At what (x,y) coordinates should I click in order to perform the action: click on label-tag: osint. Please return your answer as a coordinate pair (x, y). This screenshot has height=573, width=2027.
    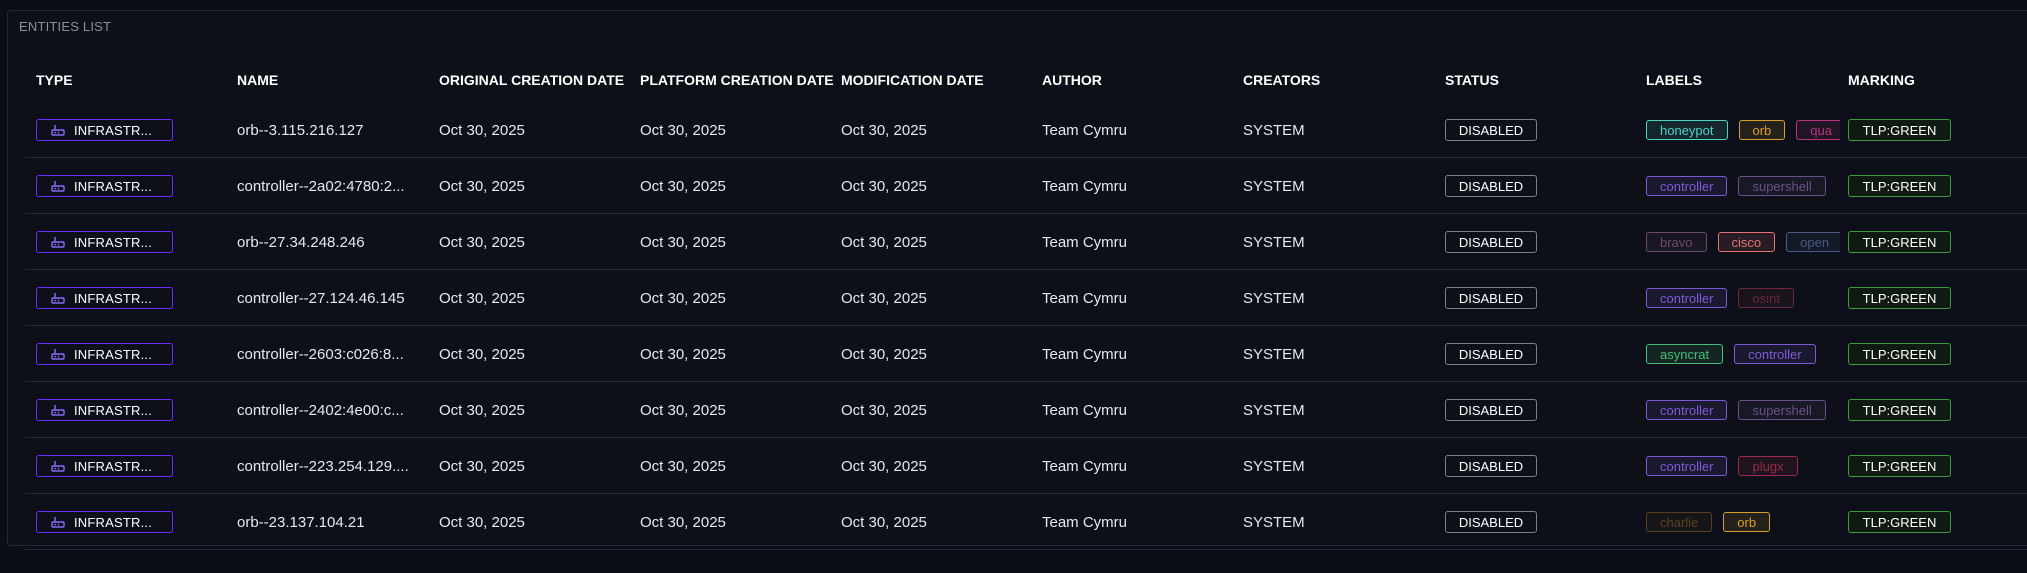
    Looking at the image, I should click on (1766, 298).